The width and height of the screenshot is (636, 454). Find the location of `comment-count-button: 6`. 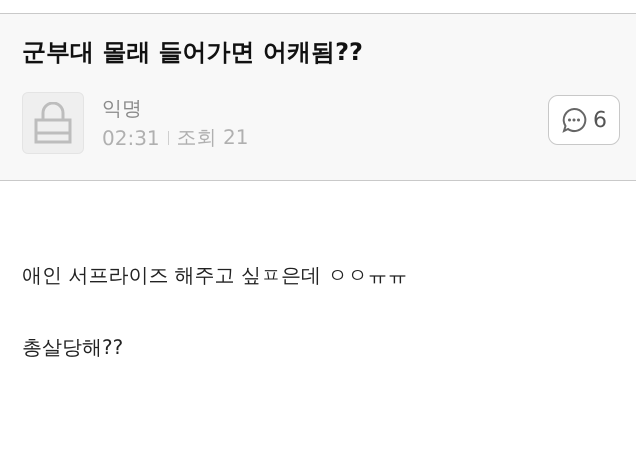

comment-count-button: 6 is located at coordinates (584, 120).